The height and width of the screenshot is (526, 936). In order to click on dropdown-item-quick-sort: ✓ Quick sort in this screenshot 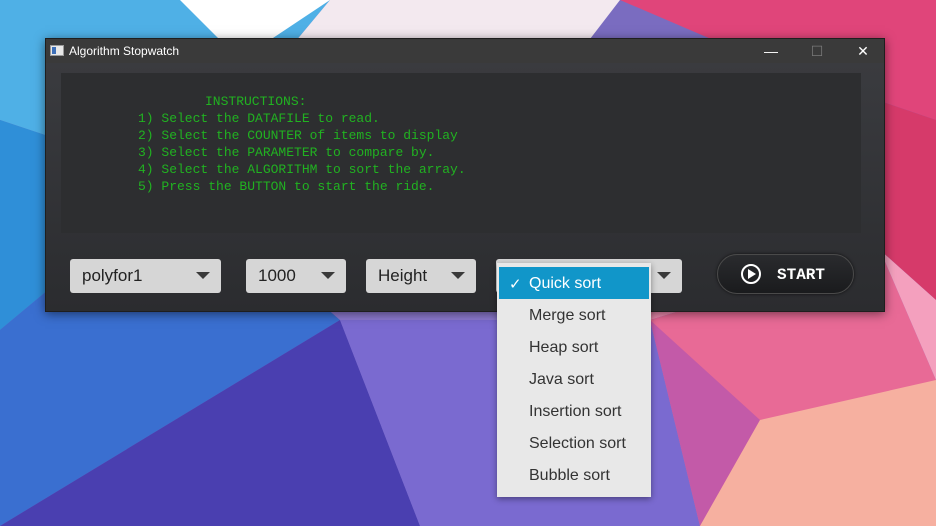, I will do `click(574, 283)`.